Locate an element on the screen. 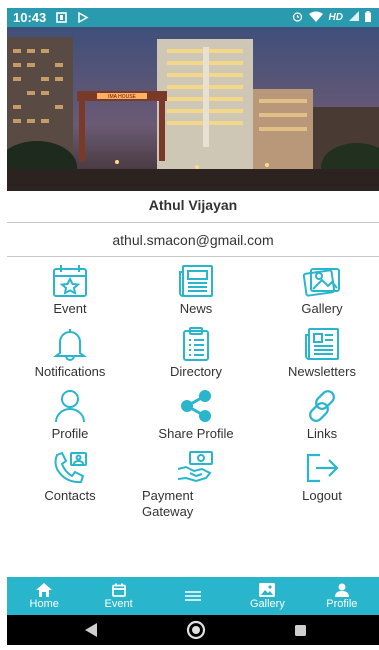 This screenshot has width=379, height=650. battery-icon is located at coordinates (368, 17).